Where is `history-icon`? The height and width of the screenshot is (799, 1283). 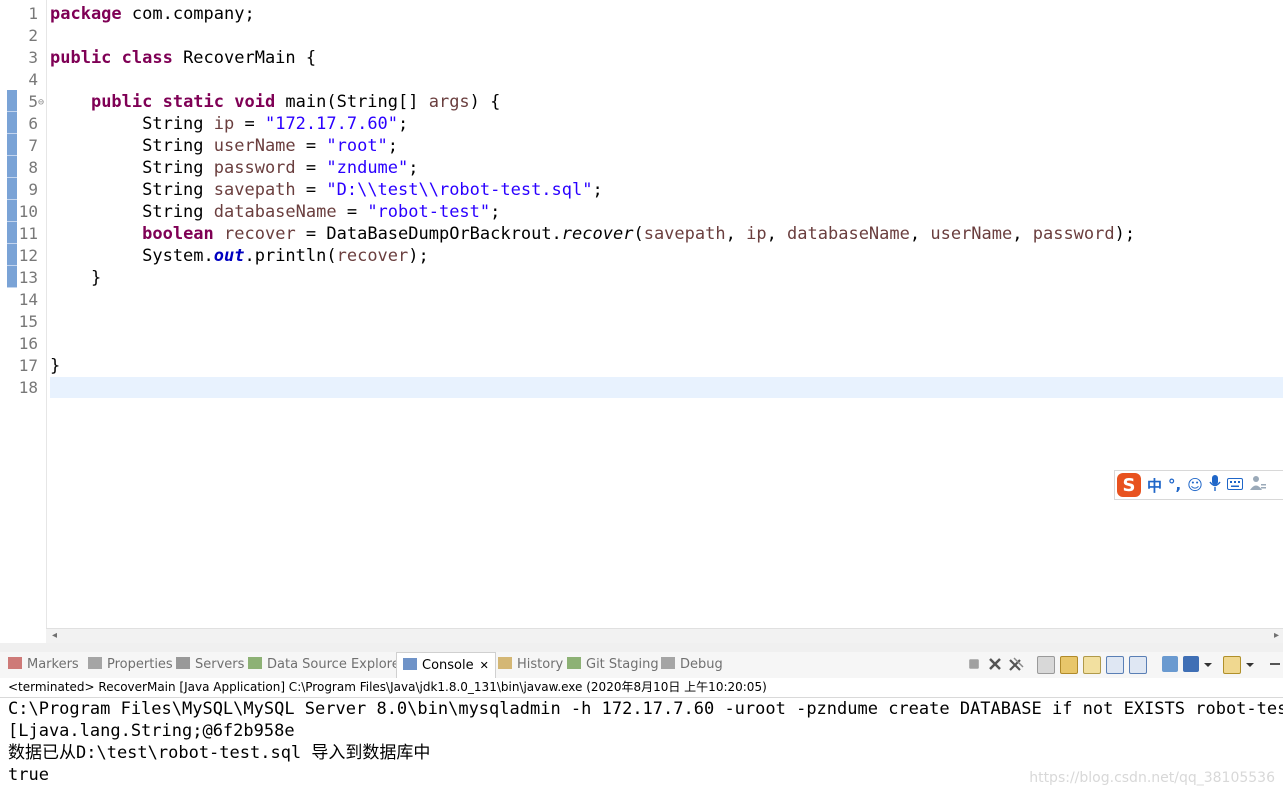 history-icon is located at coordinates (505, 663).